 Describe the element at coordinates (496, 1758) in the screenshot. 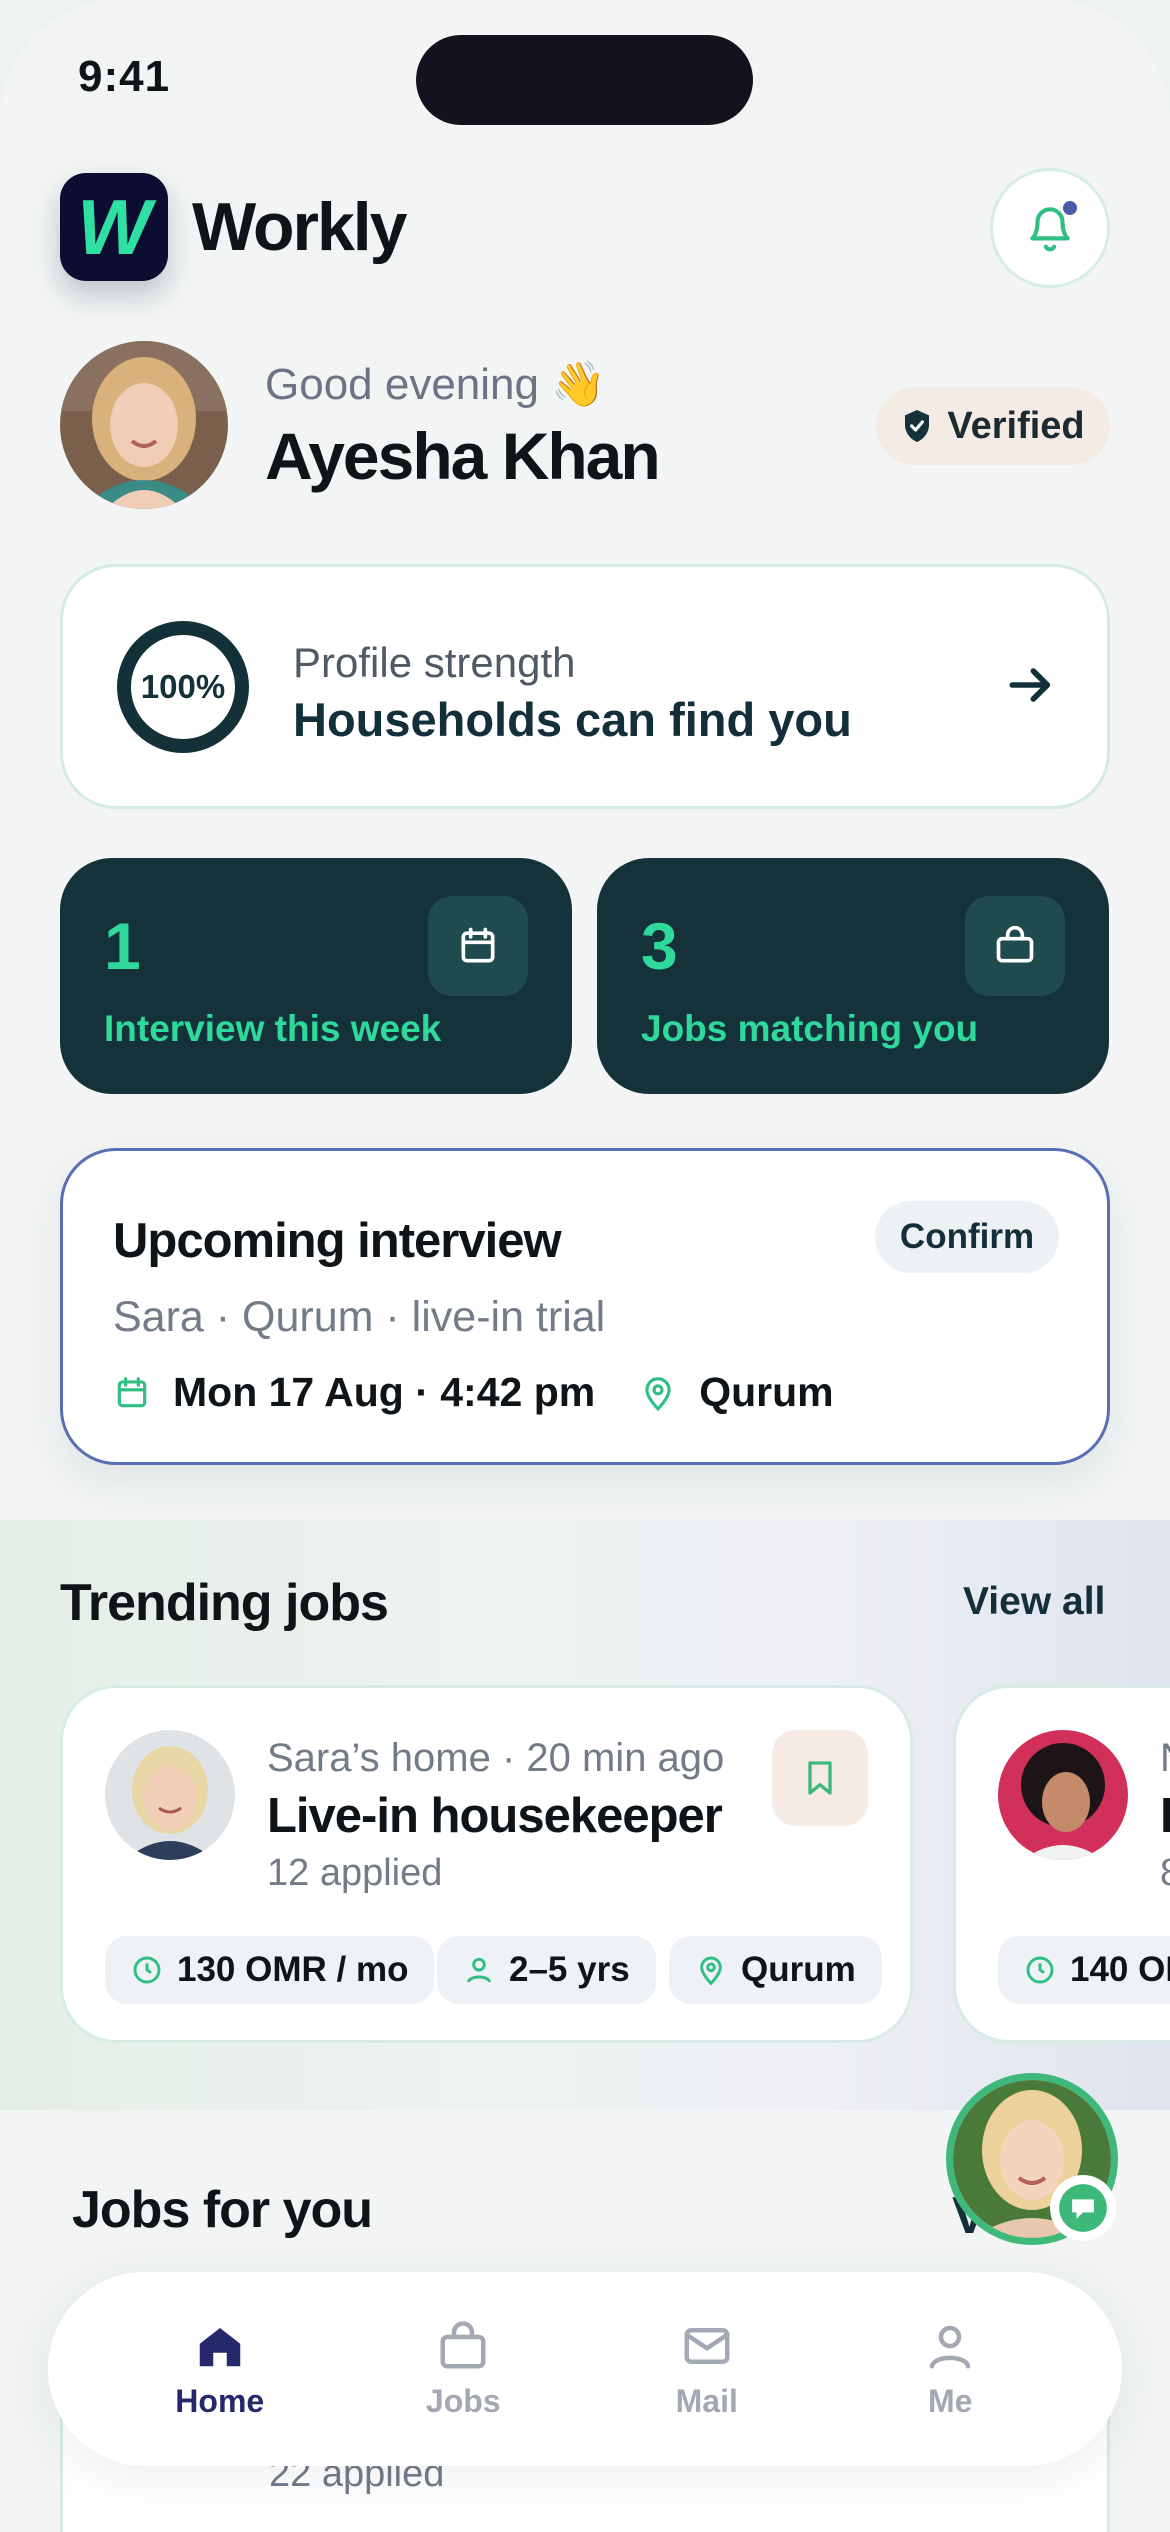

I see `job-meta: Sara’s home · 20 min ago` at that location.